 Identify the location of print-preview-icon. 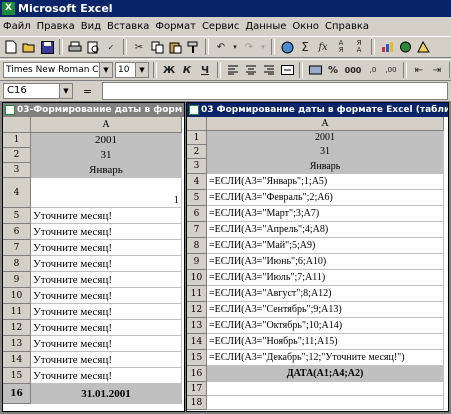
(93, 47).